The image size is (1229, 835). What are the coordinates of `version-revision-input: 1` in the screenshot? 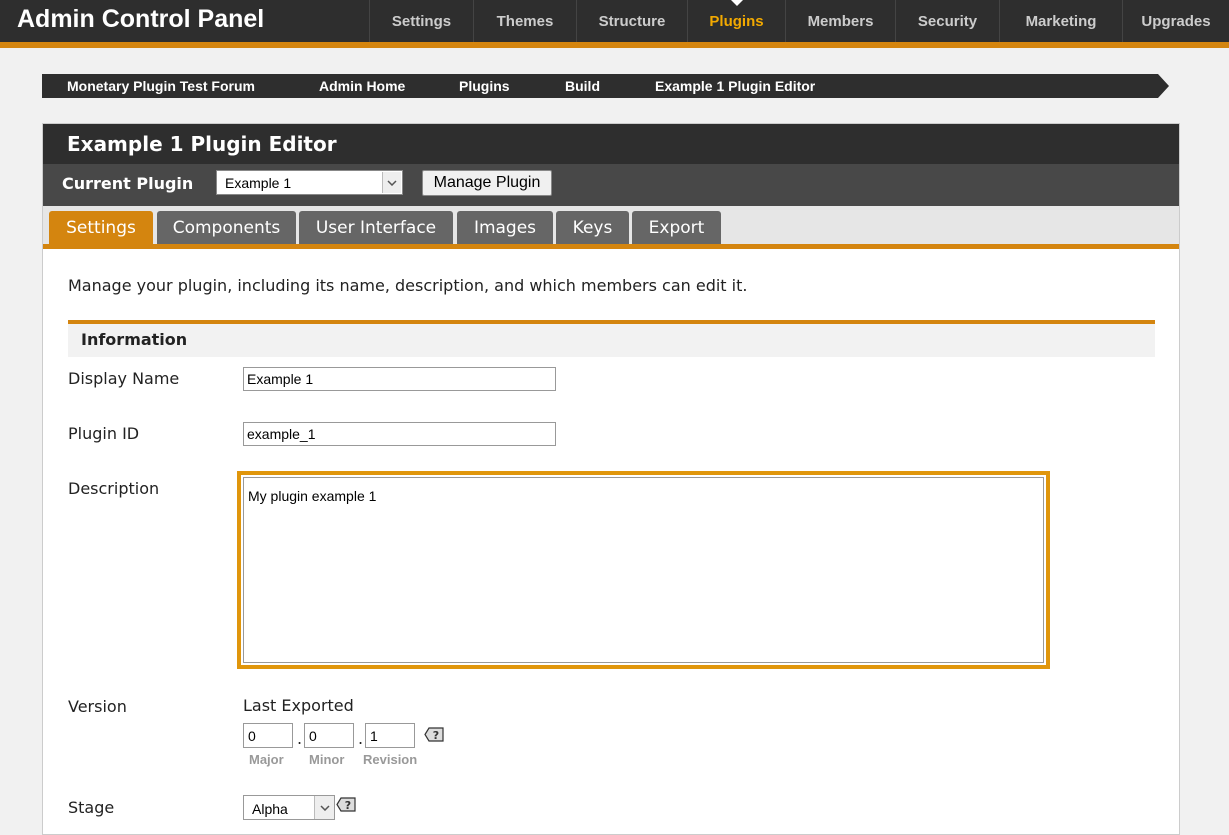 It's located at (390, 735).